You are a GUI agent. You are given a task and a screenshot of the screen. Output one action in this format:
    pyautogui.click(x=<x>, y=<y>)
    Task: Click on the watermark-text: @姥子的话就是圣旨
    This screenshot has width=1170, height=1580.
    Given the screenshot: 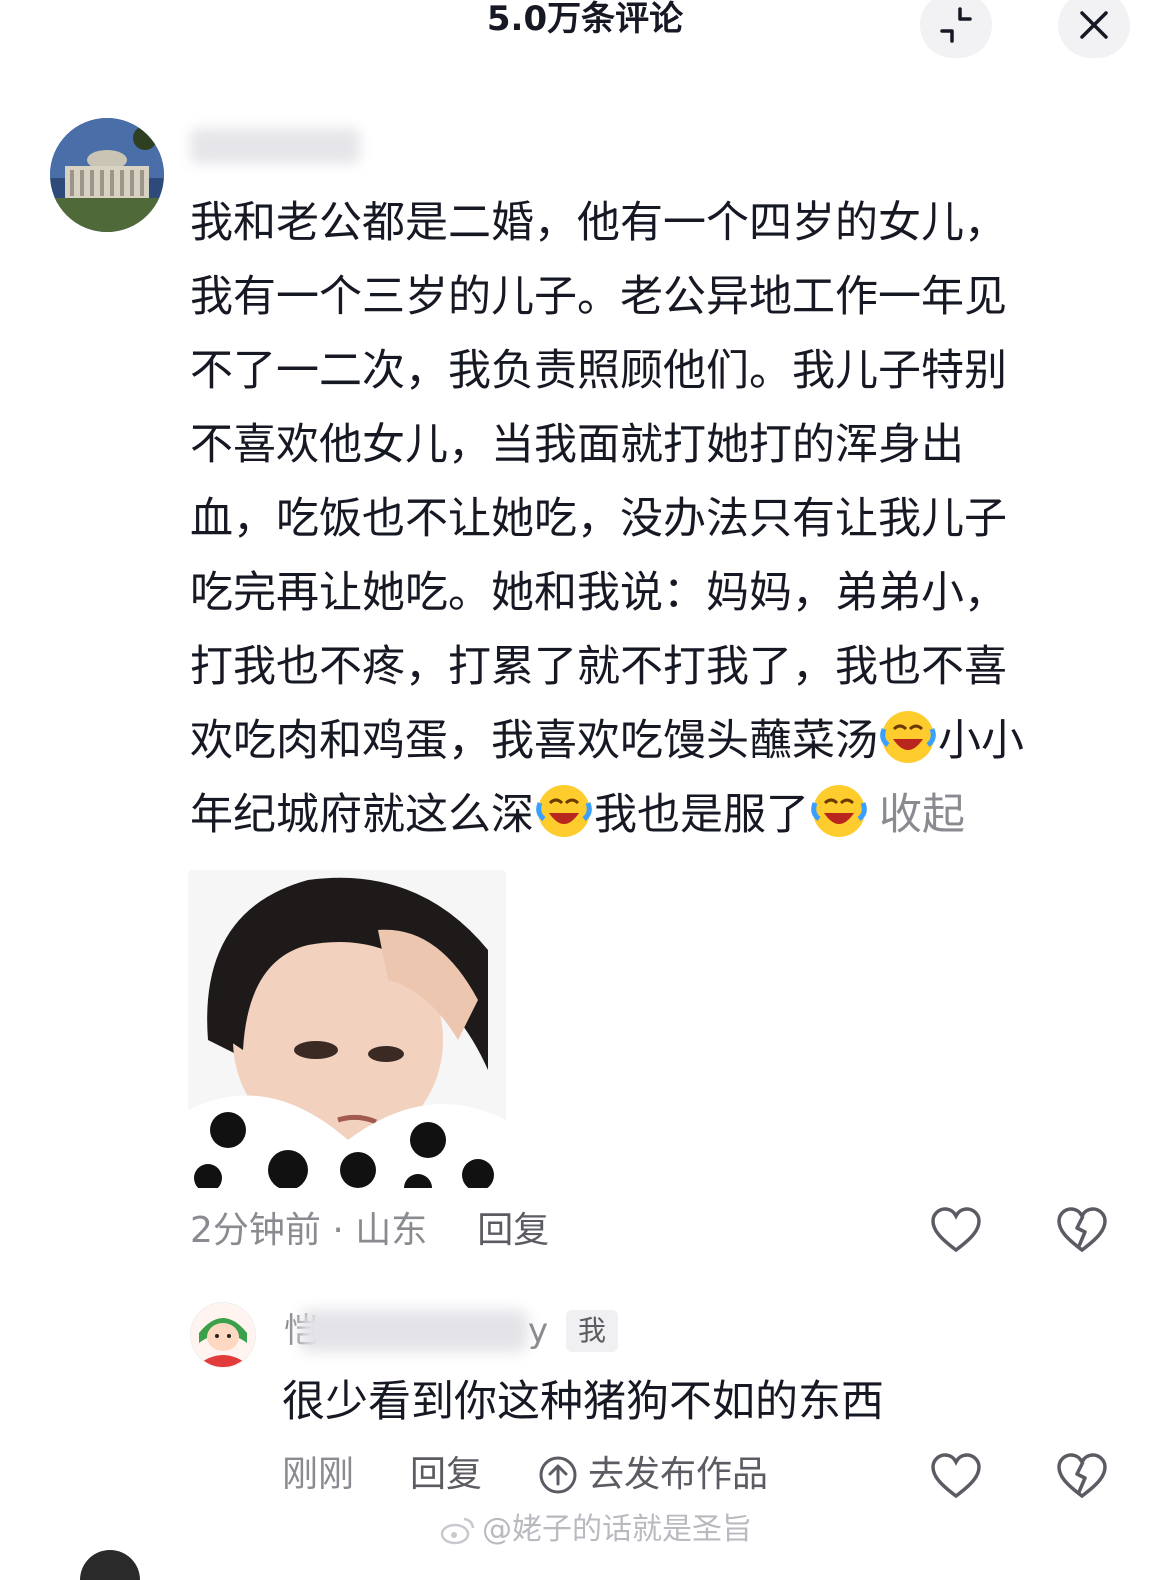 What is the action you would take?
    pyautogui.click(x=617, y=1529)
    